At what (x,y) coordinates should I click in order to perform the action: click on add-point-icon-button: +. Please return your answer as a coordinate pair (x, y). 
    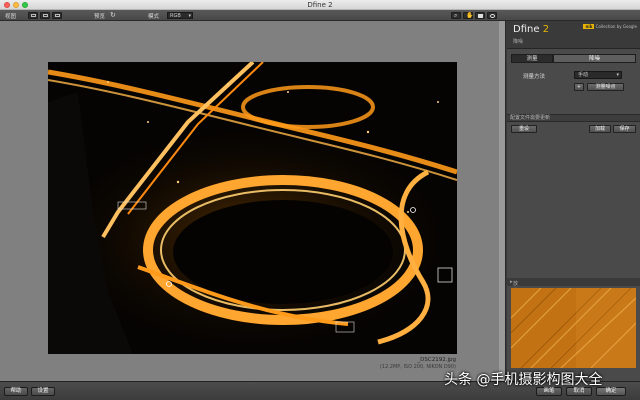
    Looking at the image, I should click on (579, 87).